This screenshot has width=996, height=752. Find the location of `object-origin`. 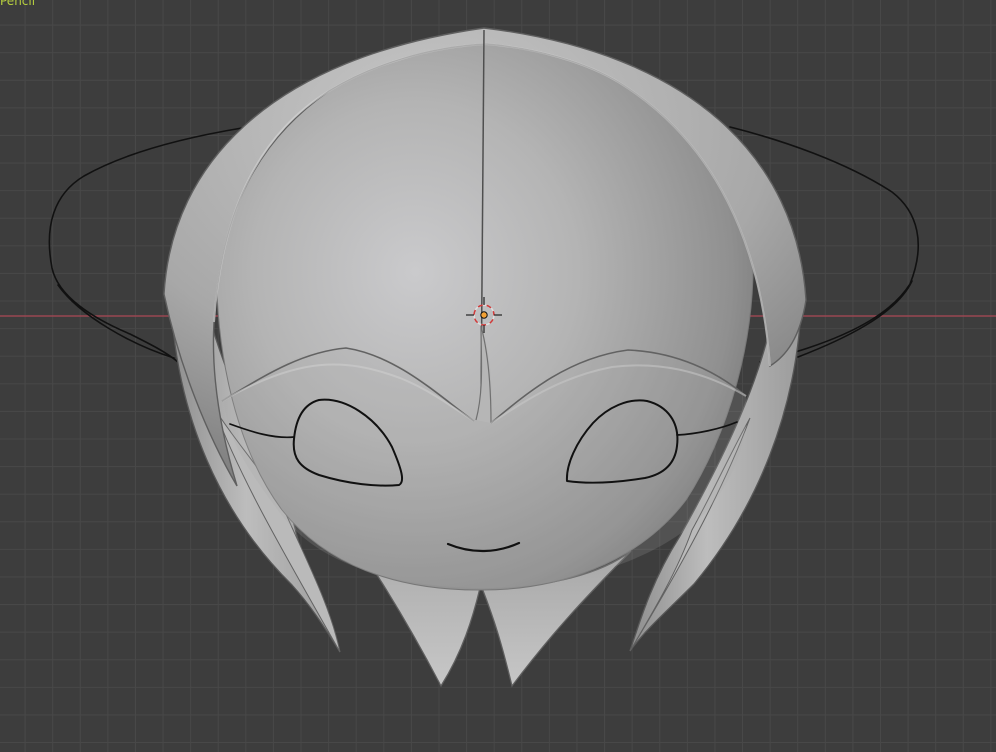

object-origin is located at coordinates (484, 315).